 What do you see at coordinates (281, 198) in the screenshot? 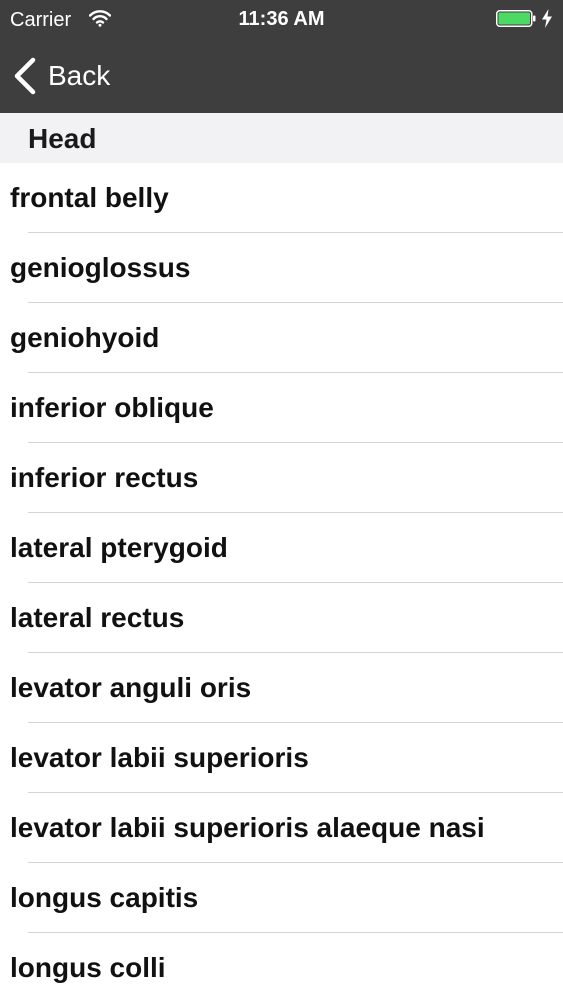
I see `list-item: frontal belly` at bounding box center [281, 198].